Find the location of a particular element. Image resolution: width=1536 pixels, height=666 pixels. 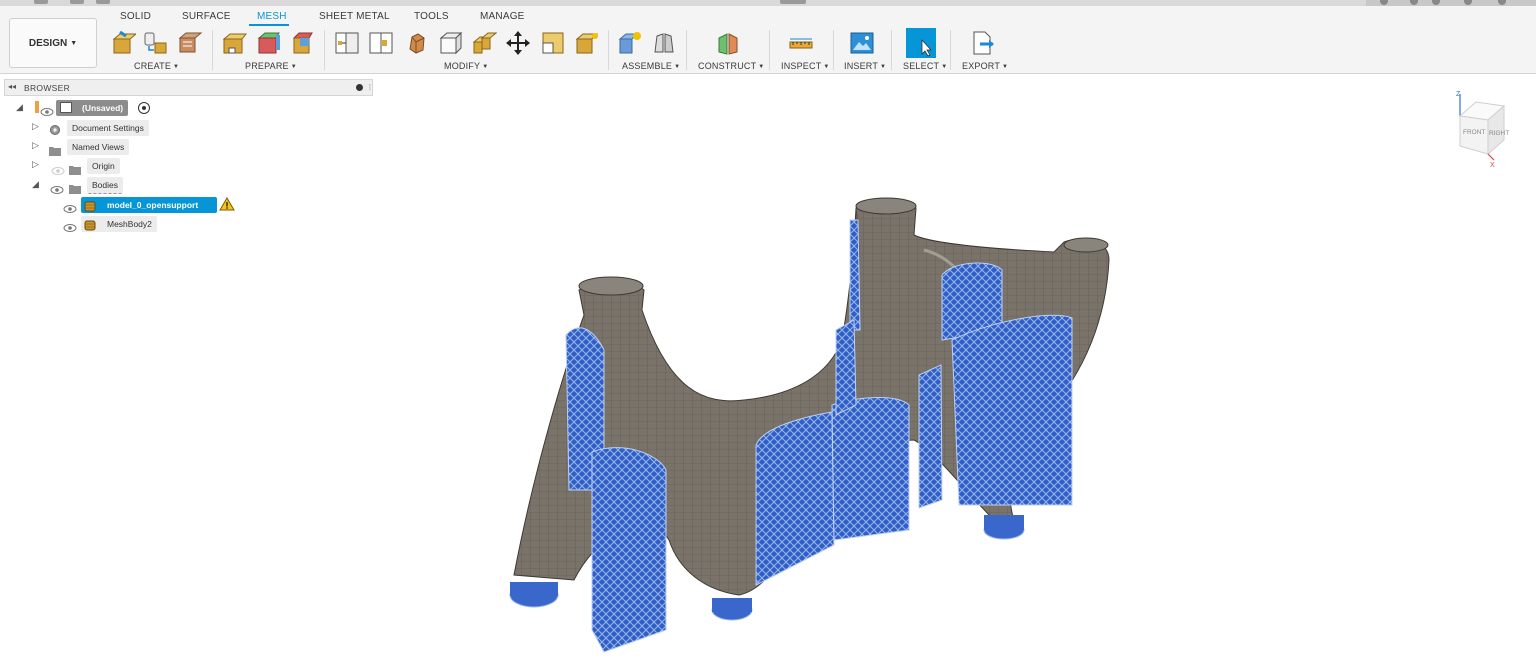

collapse-panel-icon: ◂◂ is located at coordinates (12, 86).